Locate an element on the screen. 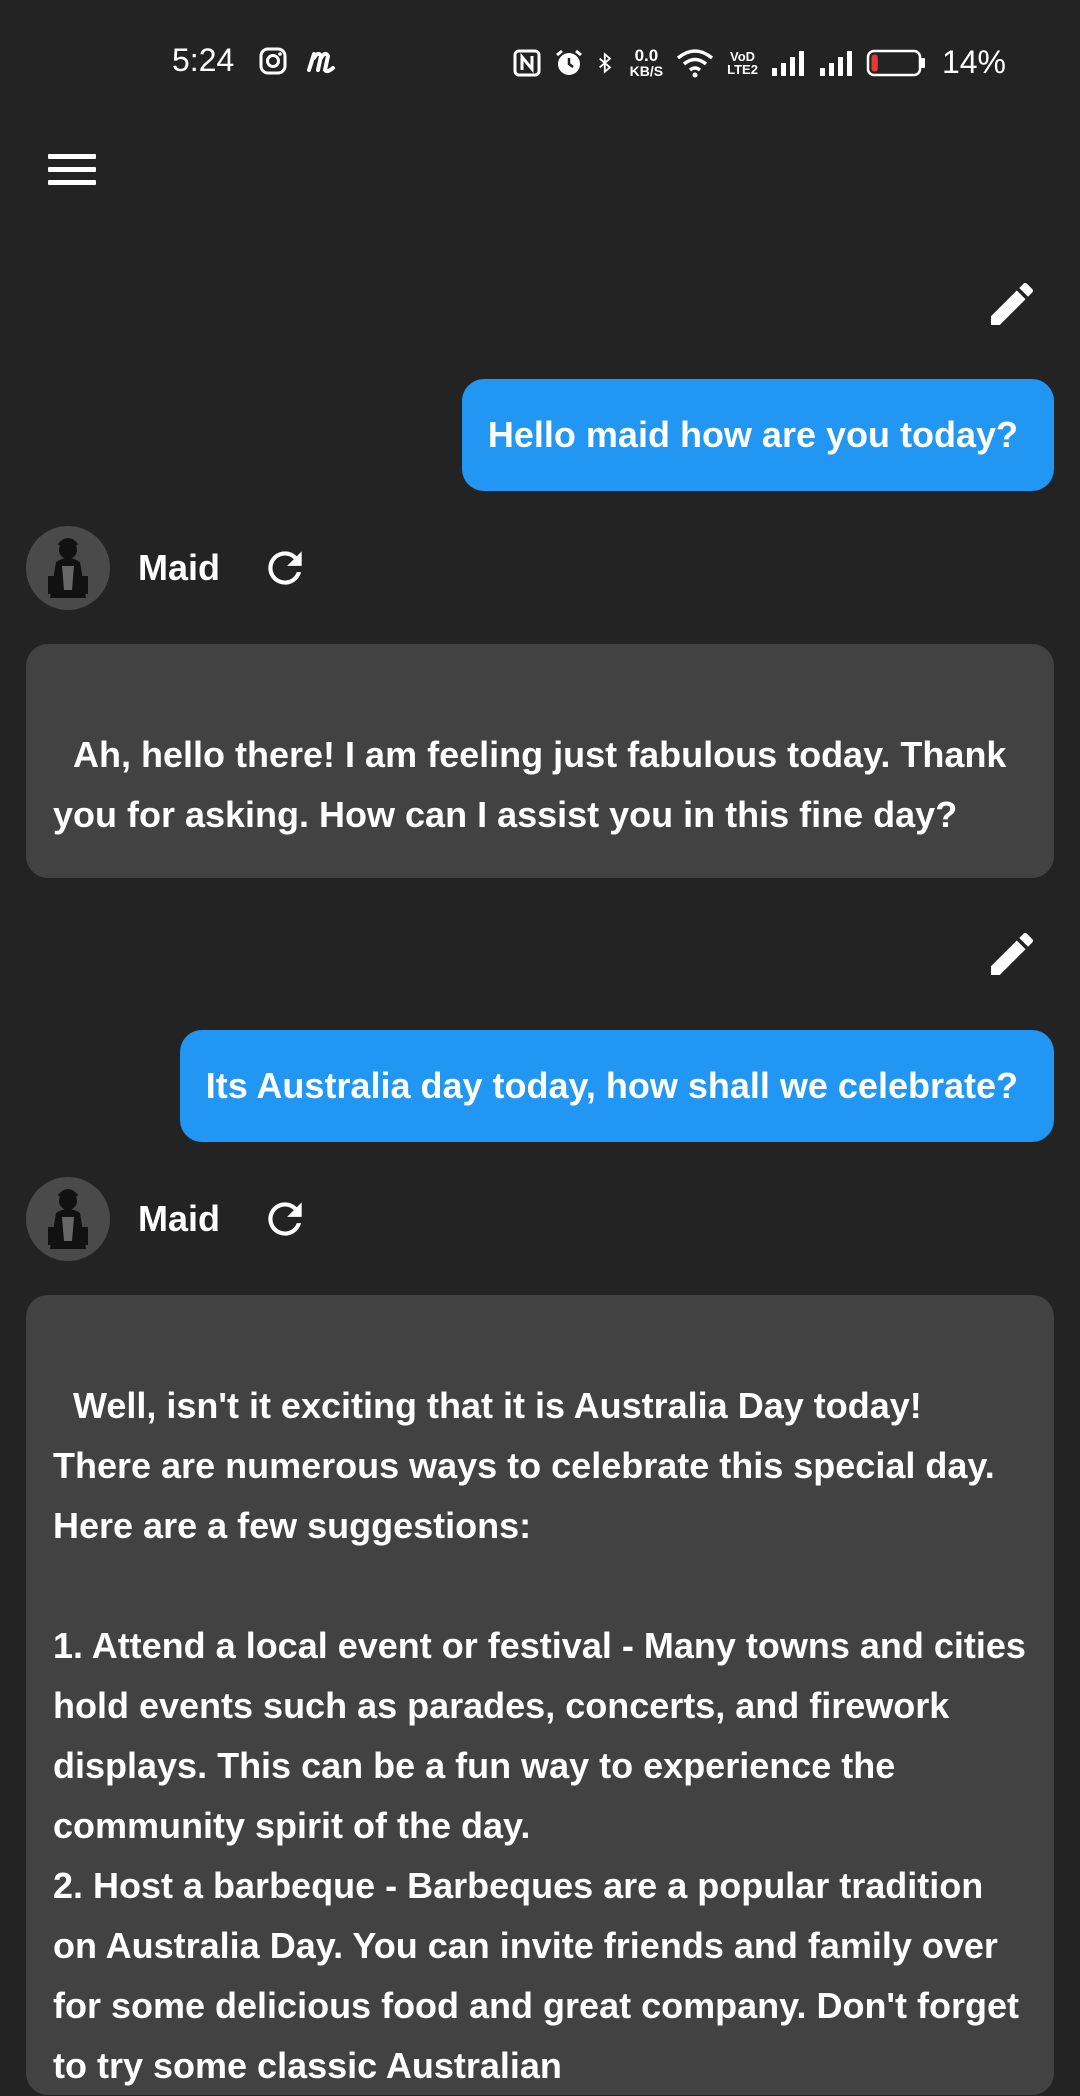 Image resolution: width=1080 pixels, height=2096 pixels. alarm-icon is located at coordinates (568, 62).